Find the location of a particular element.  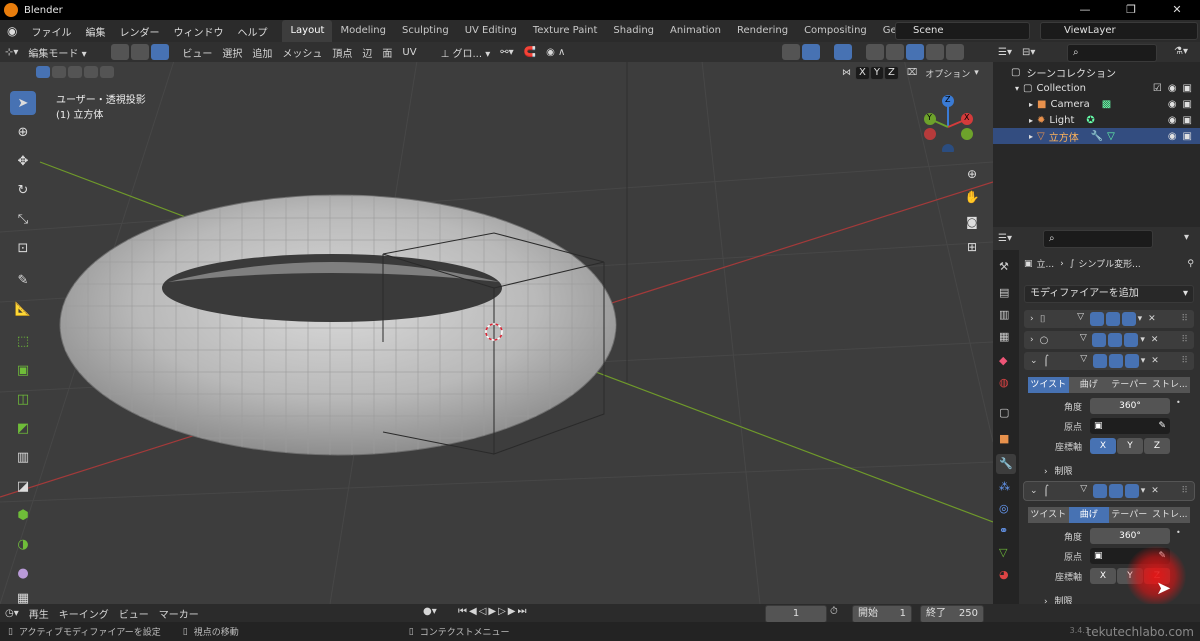

current-frame-field: 1 is located at coordinates (796, 614).